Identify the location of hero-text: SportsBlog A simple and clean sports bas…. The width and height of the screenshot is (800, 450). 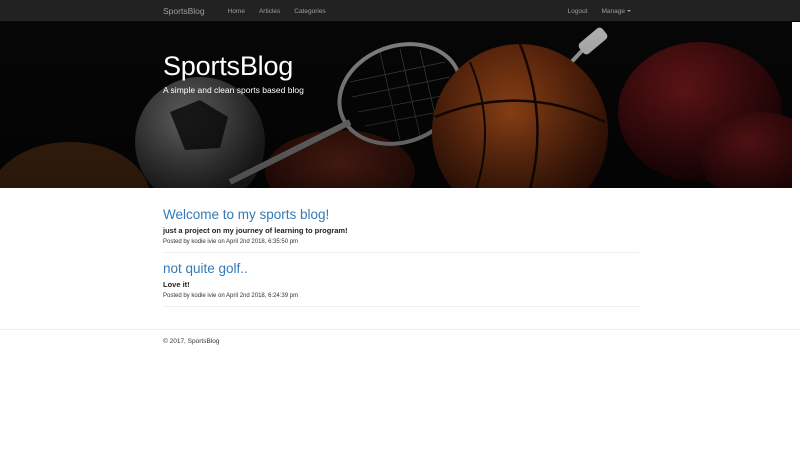
(233, 72).